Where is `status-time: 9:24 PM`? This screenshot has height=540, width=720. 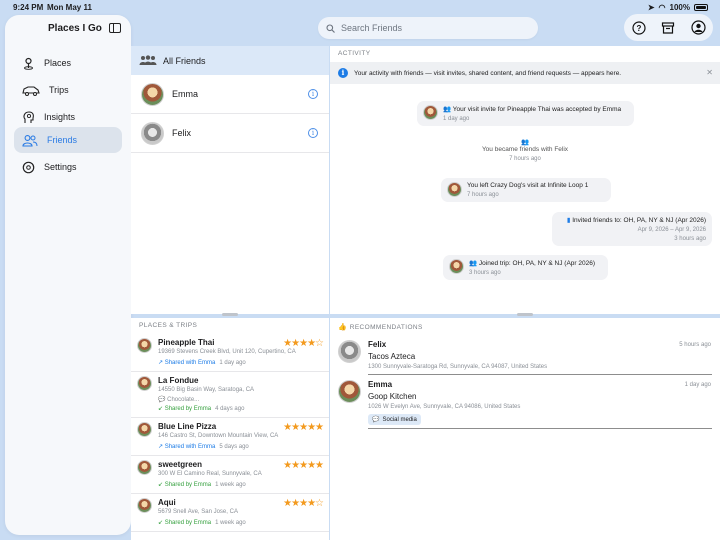
status-time: 9:24 PM is located at coordinates (28, 7).